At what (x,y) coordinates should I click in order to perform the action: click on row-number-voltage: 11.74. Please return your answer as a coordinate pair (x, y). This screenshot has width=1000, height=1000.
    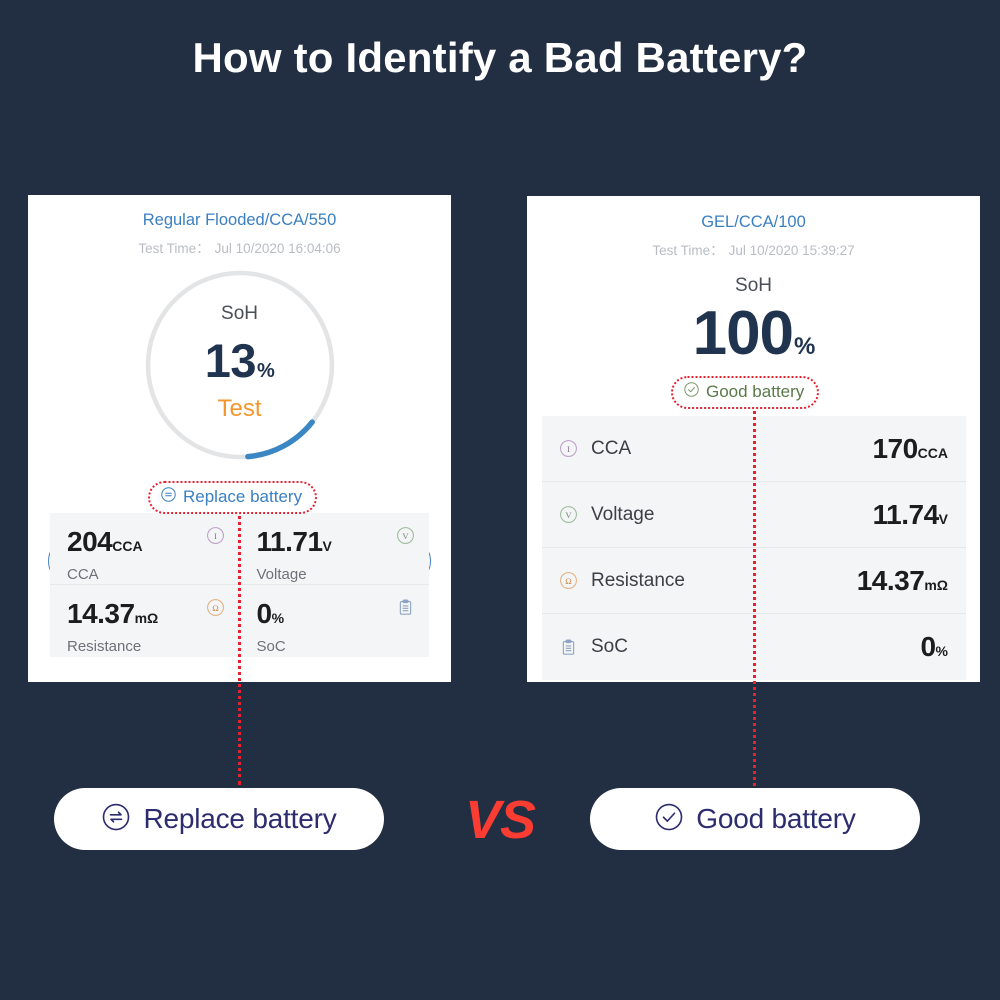
    Looking at the image, I should click on (906, 514).